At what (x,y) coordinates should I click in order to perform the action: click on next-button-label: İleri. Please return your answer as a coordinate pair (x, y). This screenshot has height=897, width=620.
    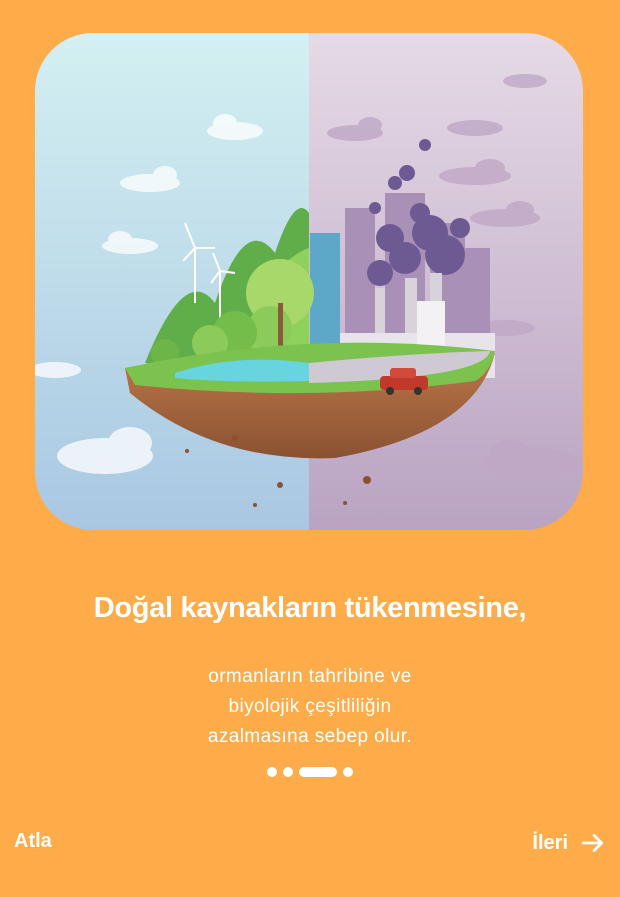
    Looking at the image, I should click on (550, 842).